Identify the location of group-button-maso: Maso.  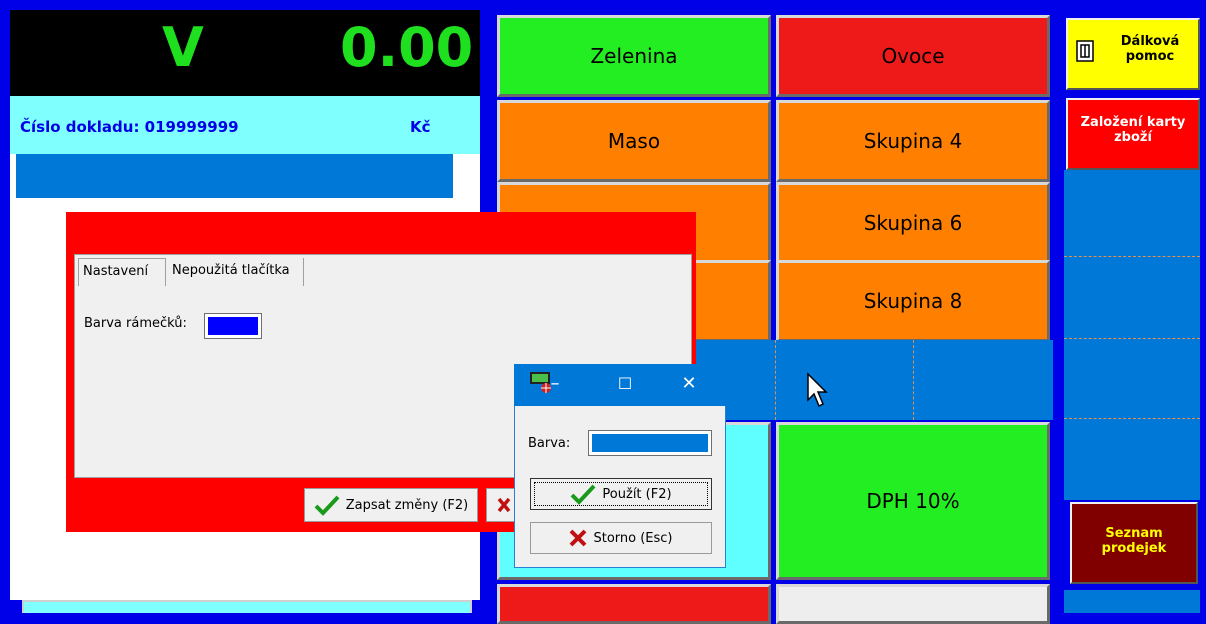
(634, 141).